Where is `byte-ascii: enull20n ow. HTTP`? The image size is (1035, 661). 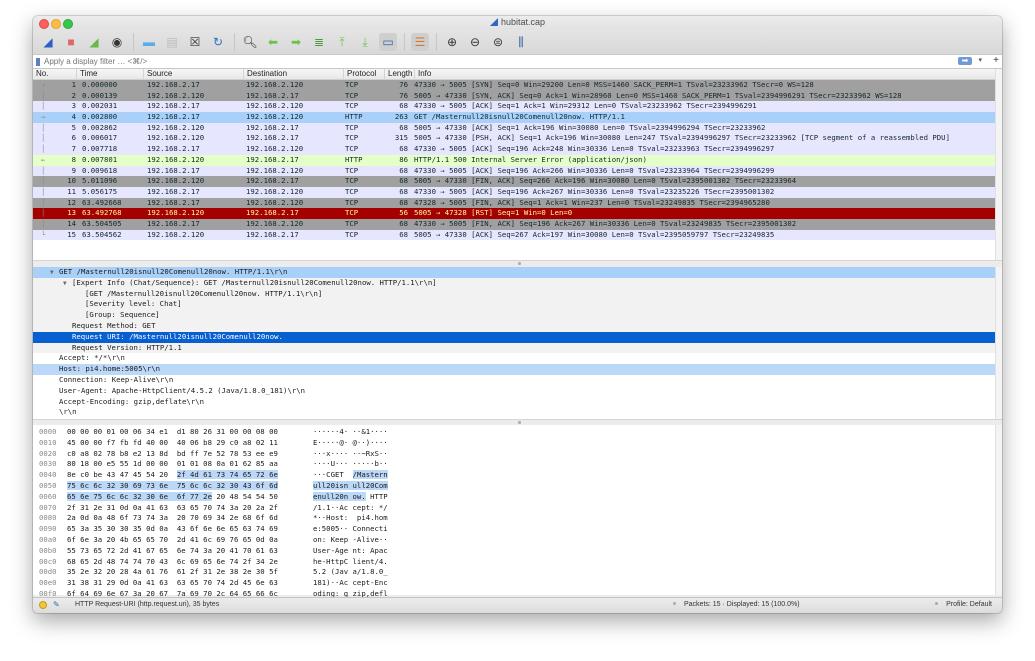 byte-ascii: enull20n ow. HTTP is located at coordinates (350, 497).